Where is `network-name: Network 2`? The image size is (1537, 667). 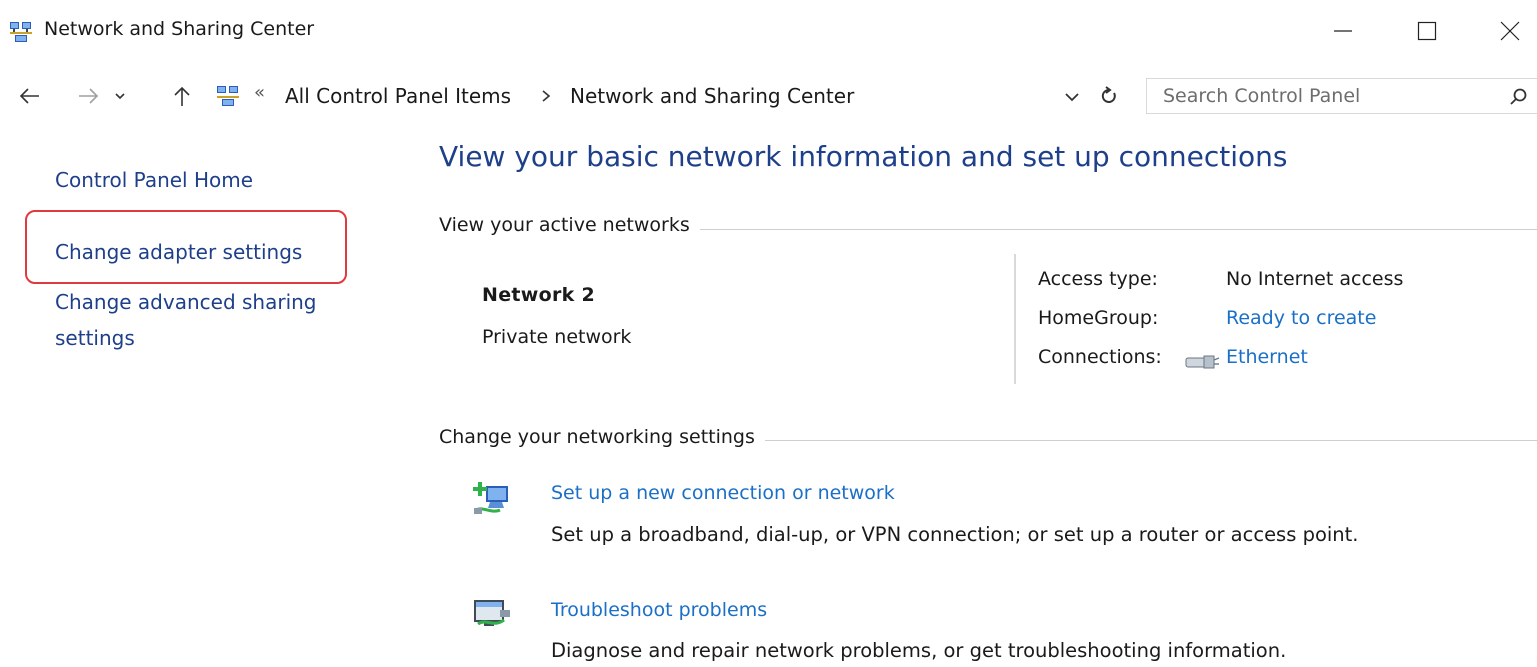
network-name: Network 2 is located at coordinates (539, 295).